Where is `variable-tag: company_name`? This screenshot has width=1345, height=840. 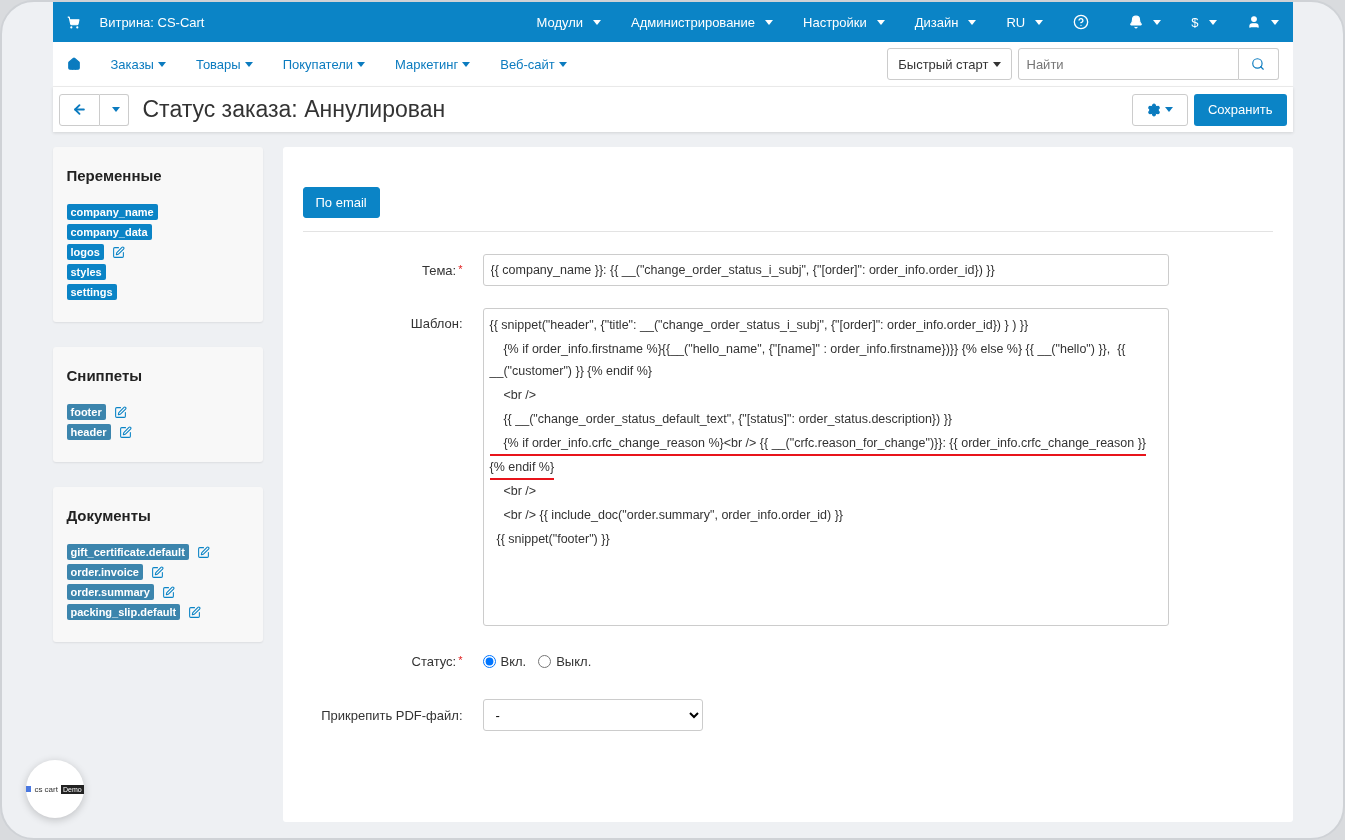
variable-tag: company_name is located at coordinates (112, 212).